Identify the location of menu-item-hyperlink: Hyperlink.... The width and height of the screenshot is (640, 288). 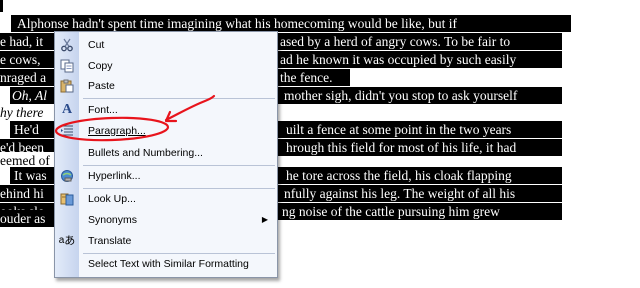
(166, 176).